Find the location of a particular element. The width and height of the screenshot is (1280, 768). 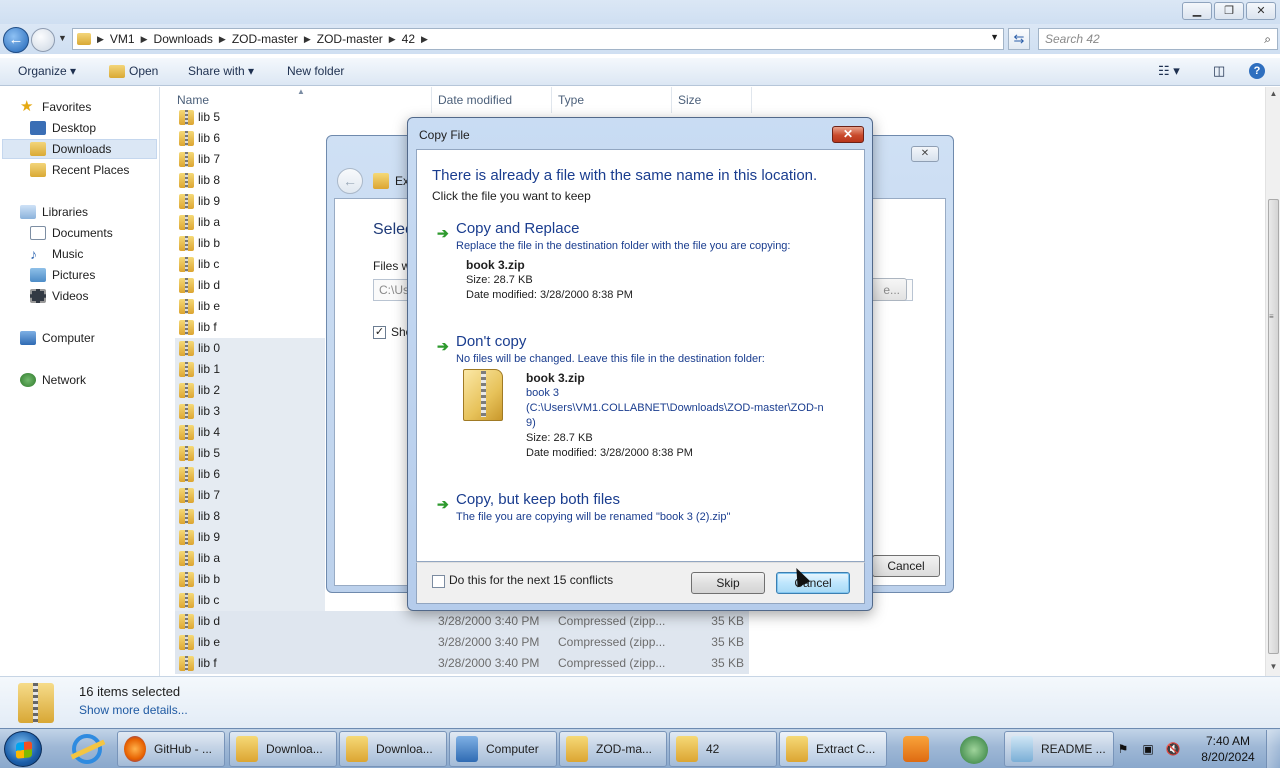

show-desktop-button is located at coordinates (1273, 749).